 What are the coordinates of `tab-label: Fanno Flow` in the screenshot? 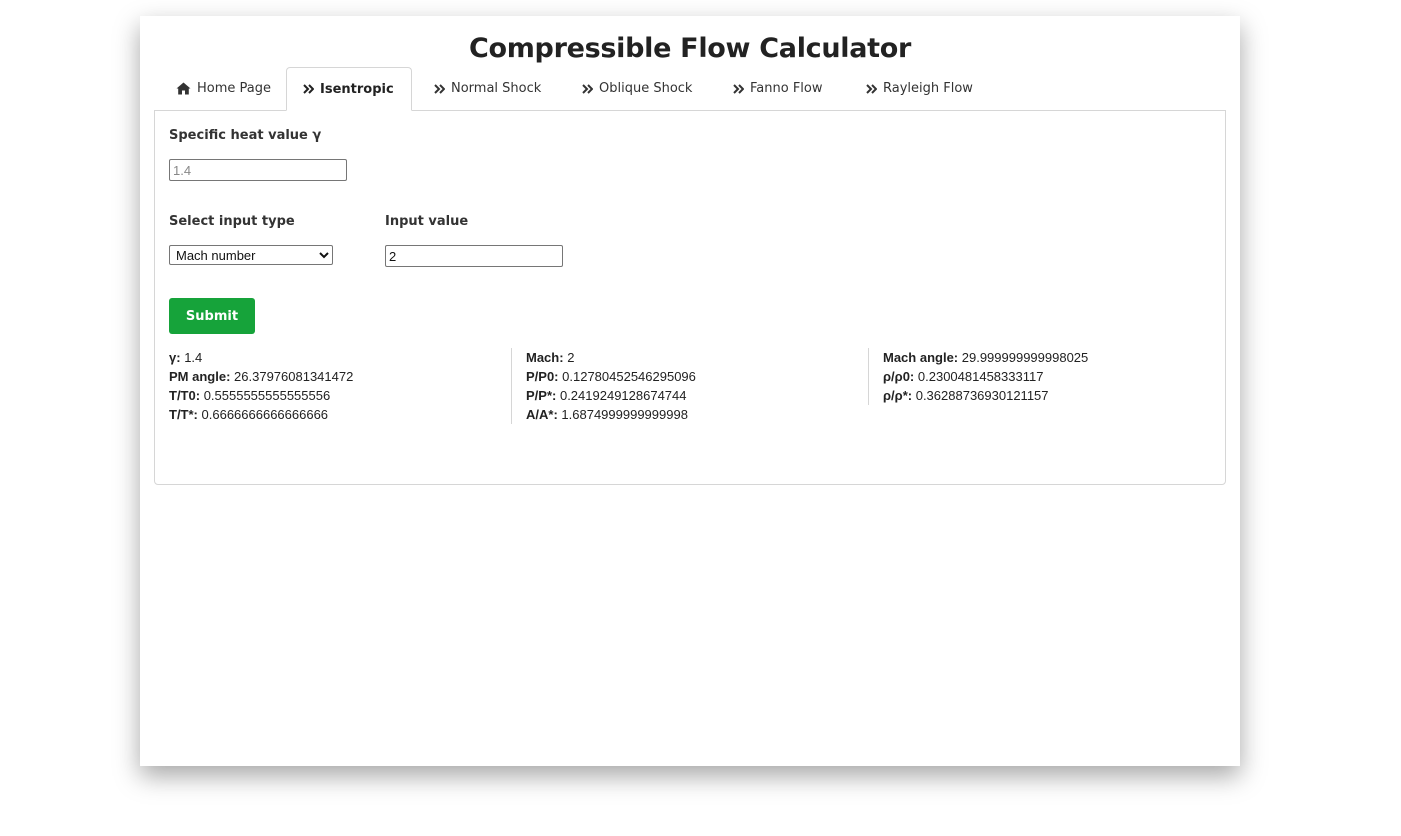 It's located at (786, 88).